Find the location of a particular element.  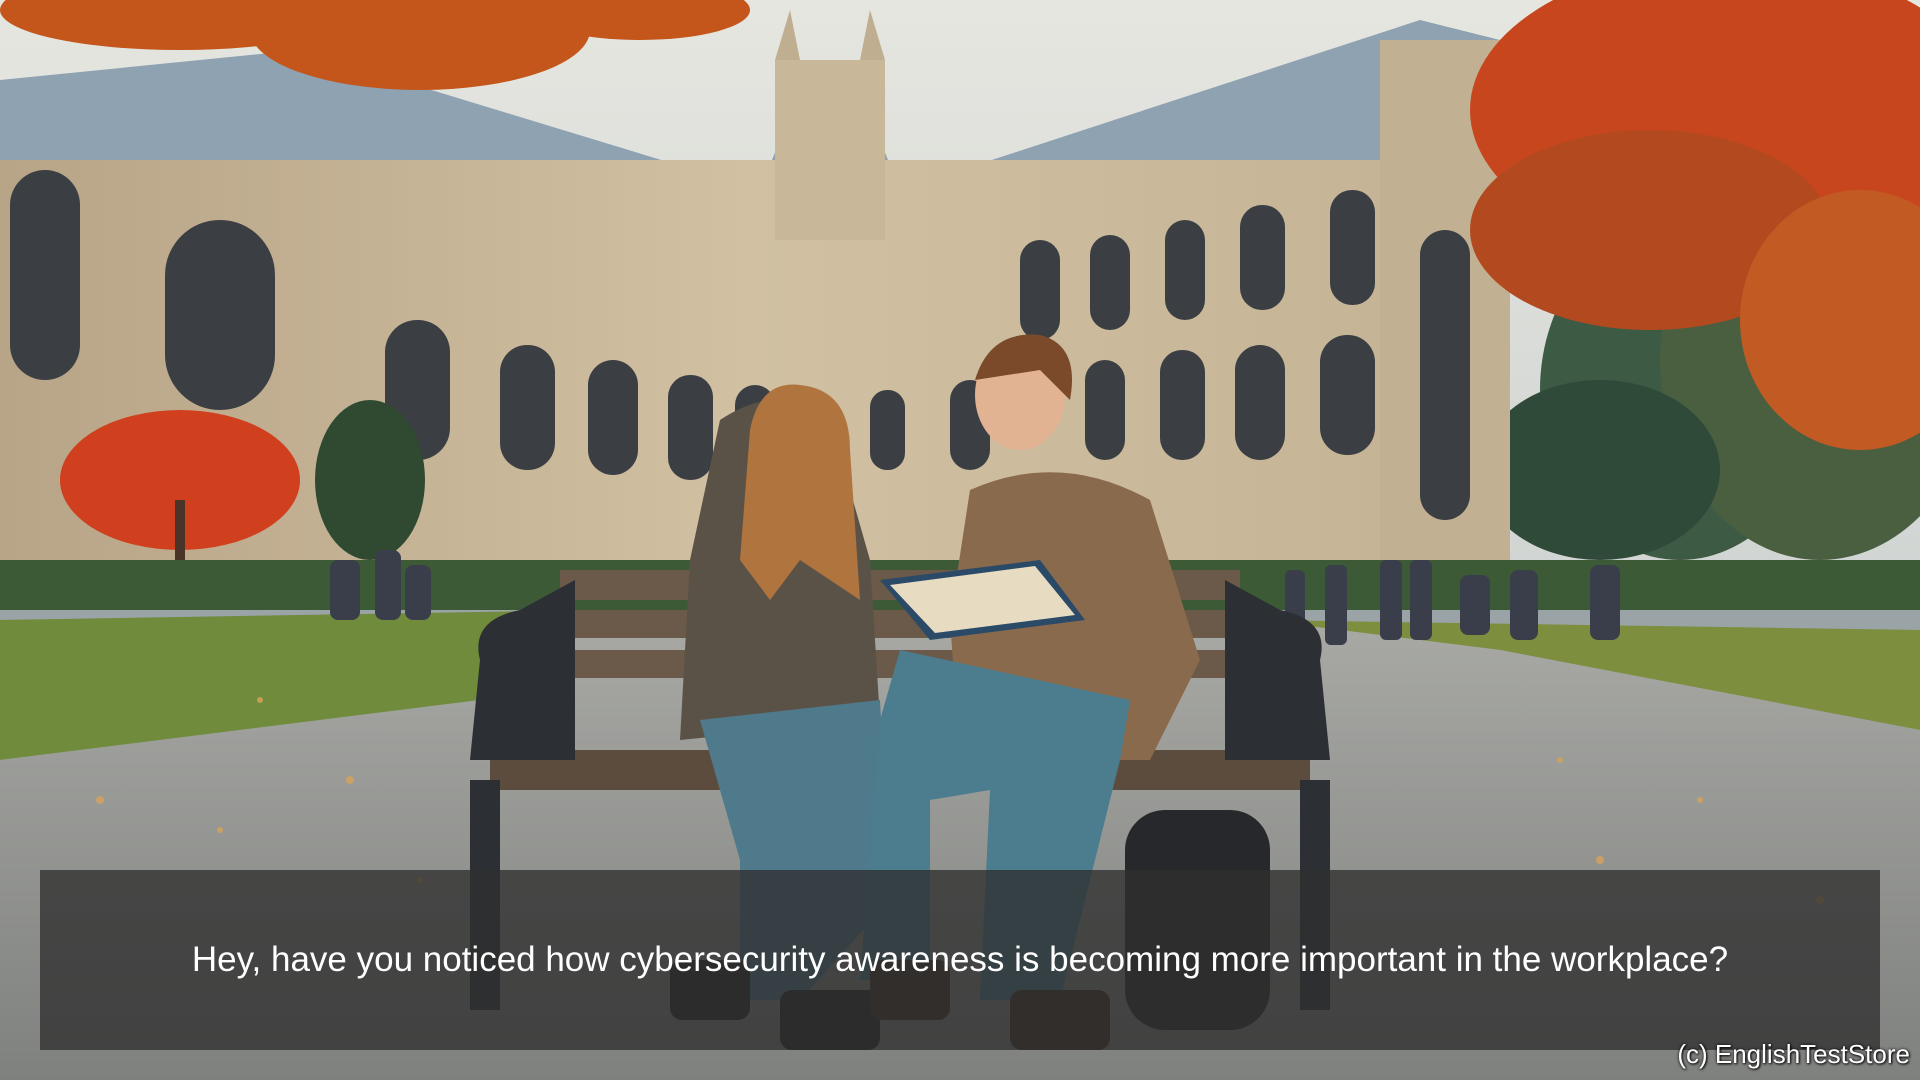

hedge-cone is located at coordinates (370, 480).